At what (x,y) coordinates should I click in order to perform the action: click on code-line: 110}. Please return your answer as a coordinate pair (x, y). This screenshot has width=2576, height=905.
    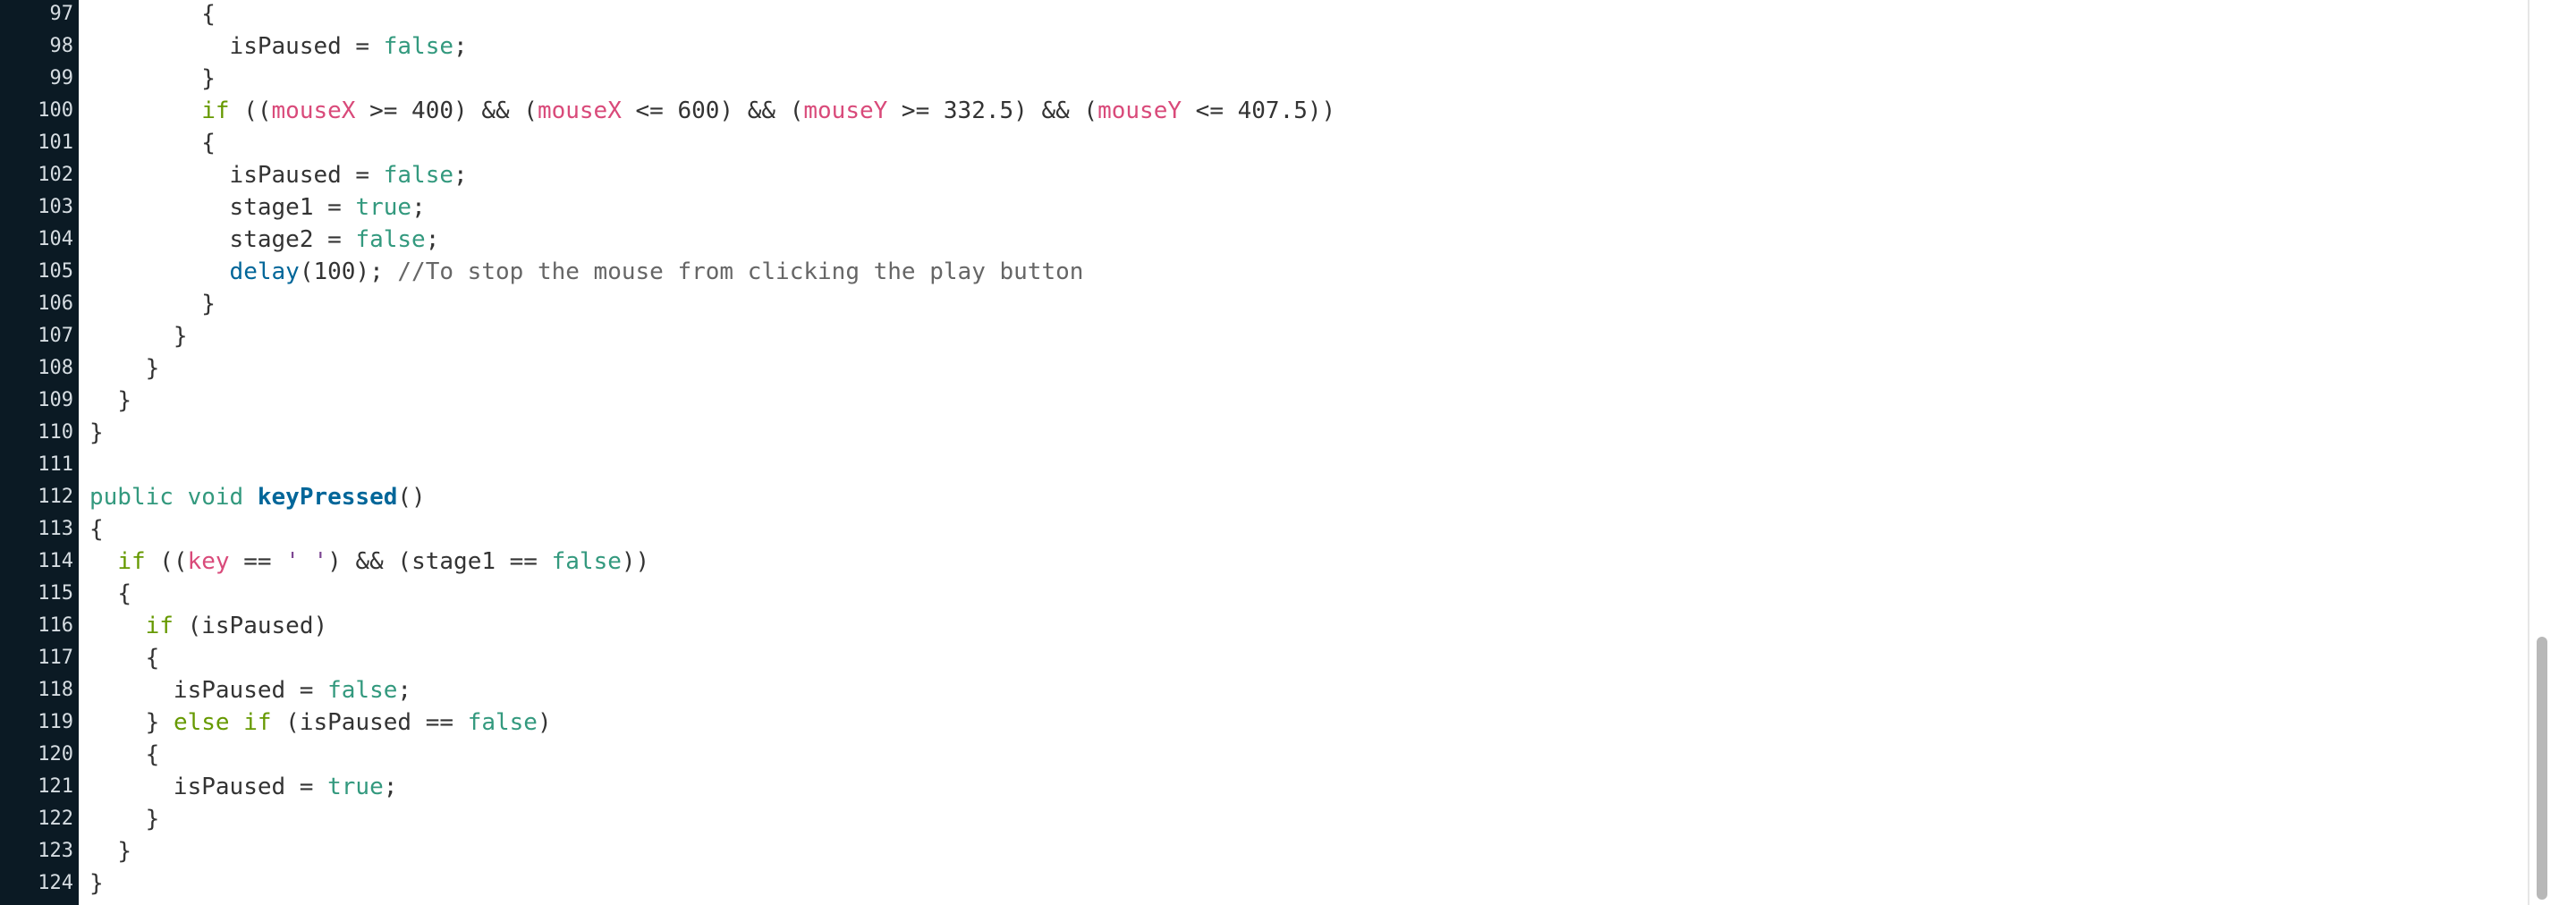
    Looking at the image, I should click on (1264, 433).